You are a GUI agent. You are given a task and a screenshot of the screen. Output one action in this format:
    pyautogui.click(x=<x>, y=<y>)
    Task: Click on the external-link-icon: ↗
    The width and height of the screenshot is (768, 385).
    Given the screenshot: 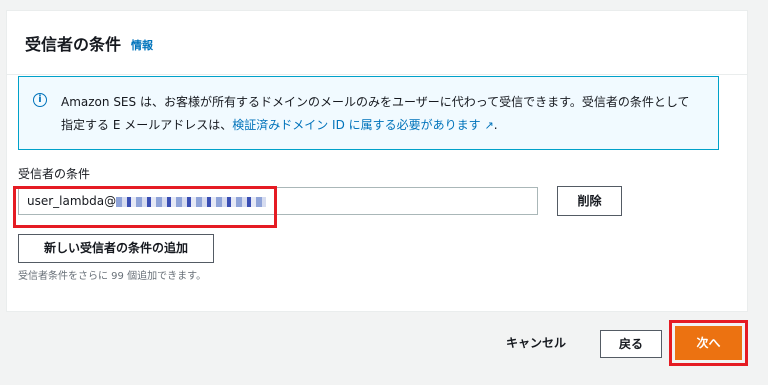 What is the action you would take?
    pyautogui.click(x=488, y=125)
    